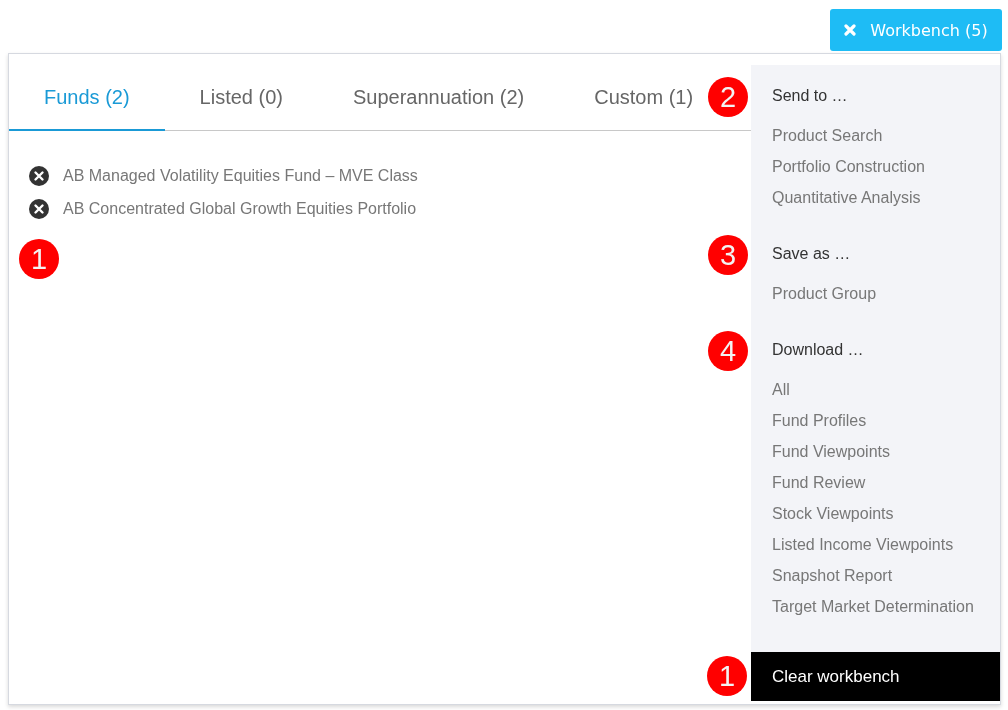 The image size is (1008, 710). I want to click on tab: Superannuation (2), so click(438, 98).